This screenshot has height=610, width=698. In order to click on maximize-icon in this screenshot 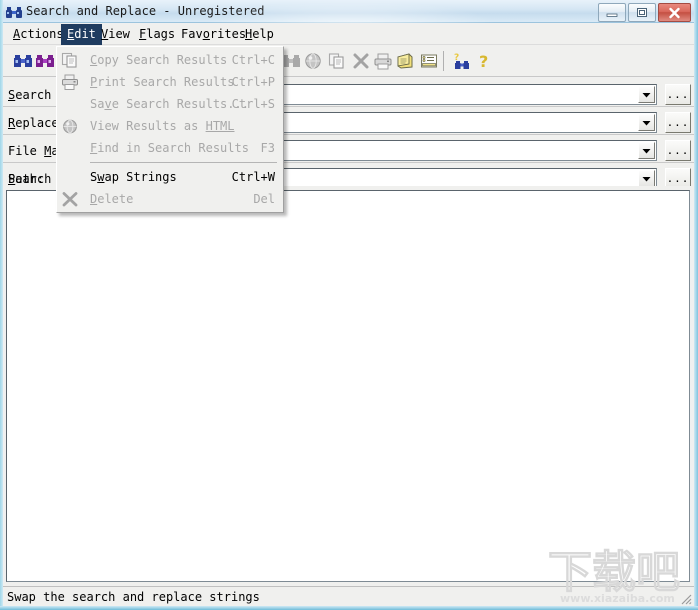, I will do `click(642, 12)`.